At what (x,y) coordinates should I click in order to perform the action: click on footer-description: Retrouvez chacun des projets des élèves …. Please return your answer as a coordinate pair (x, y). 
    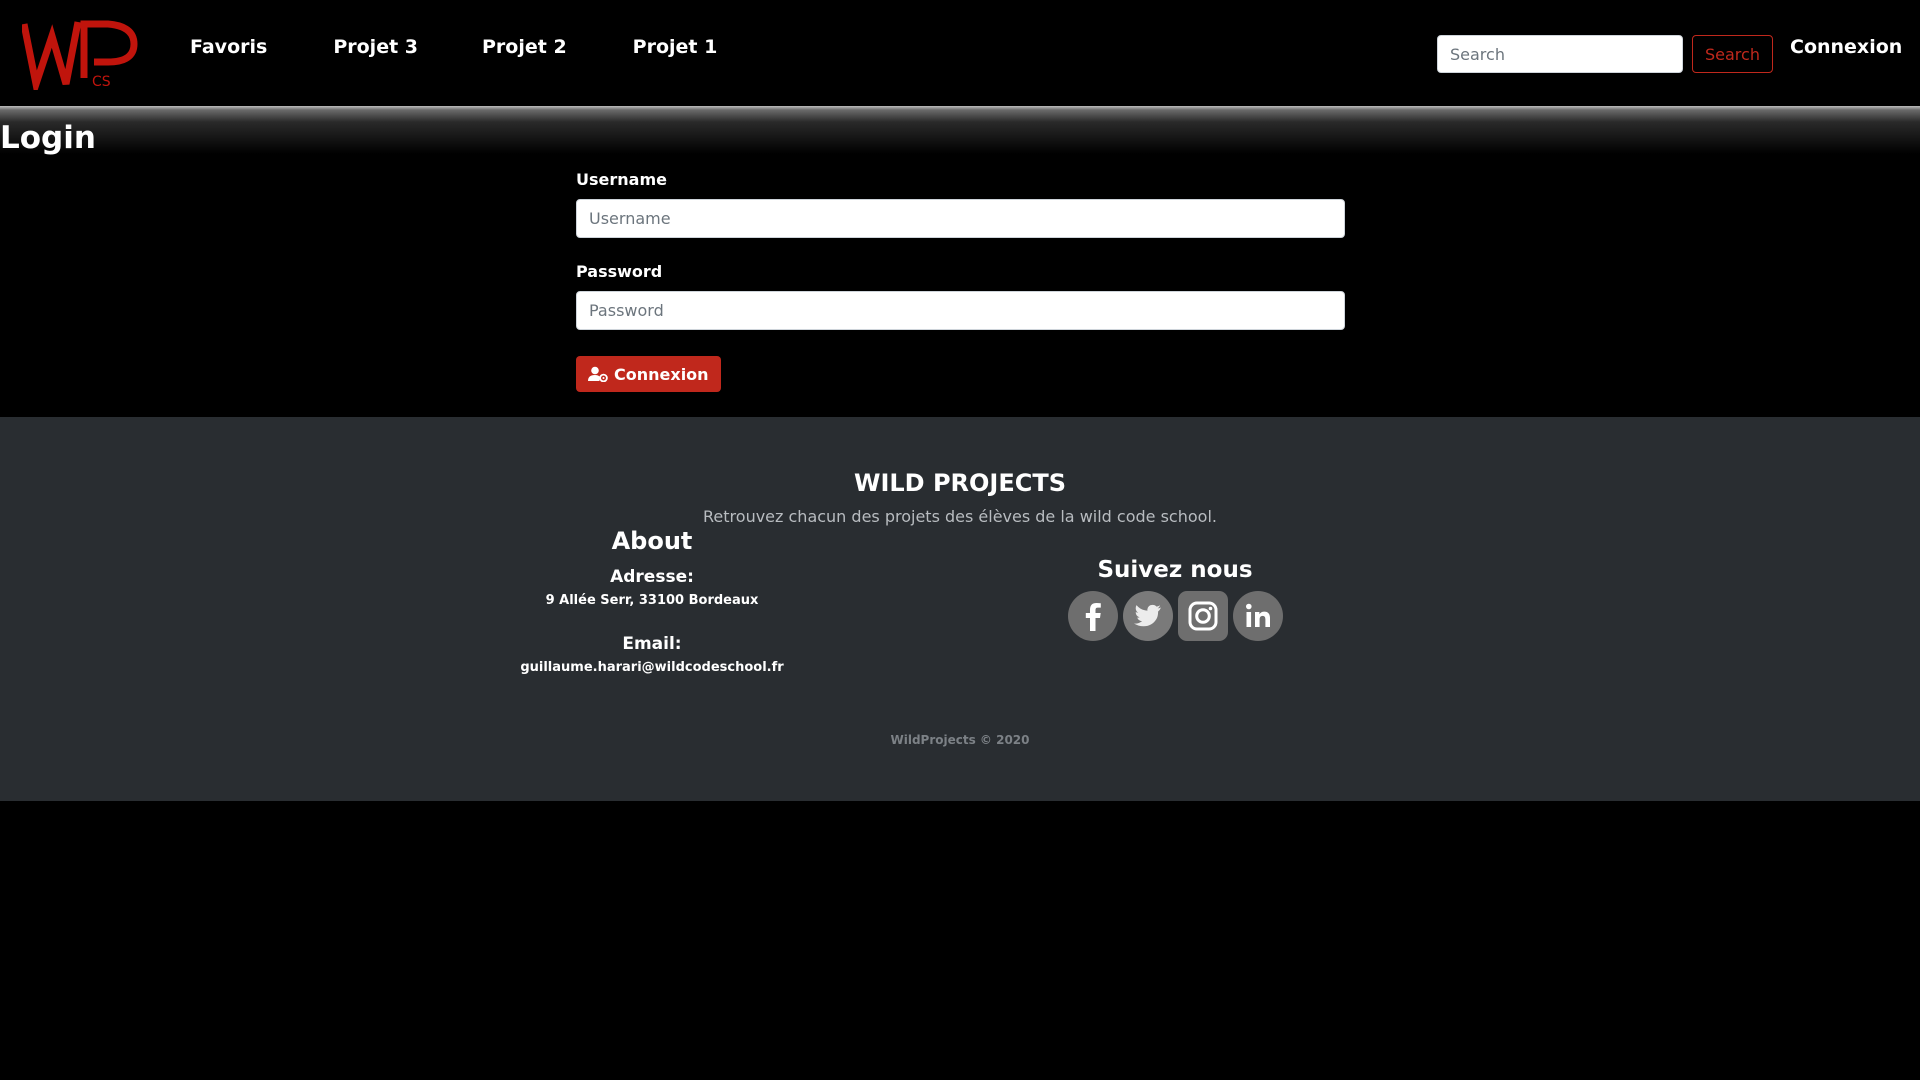
    Looking at the image, I should click on (960, 516).